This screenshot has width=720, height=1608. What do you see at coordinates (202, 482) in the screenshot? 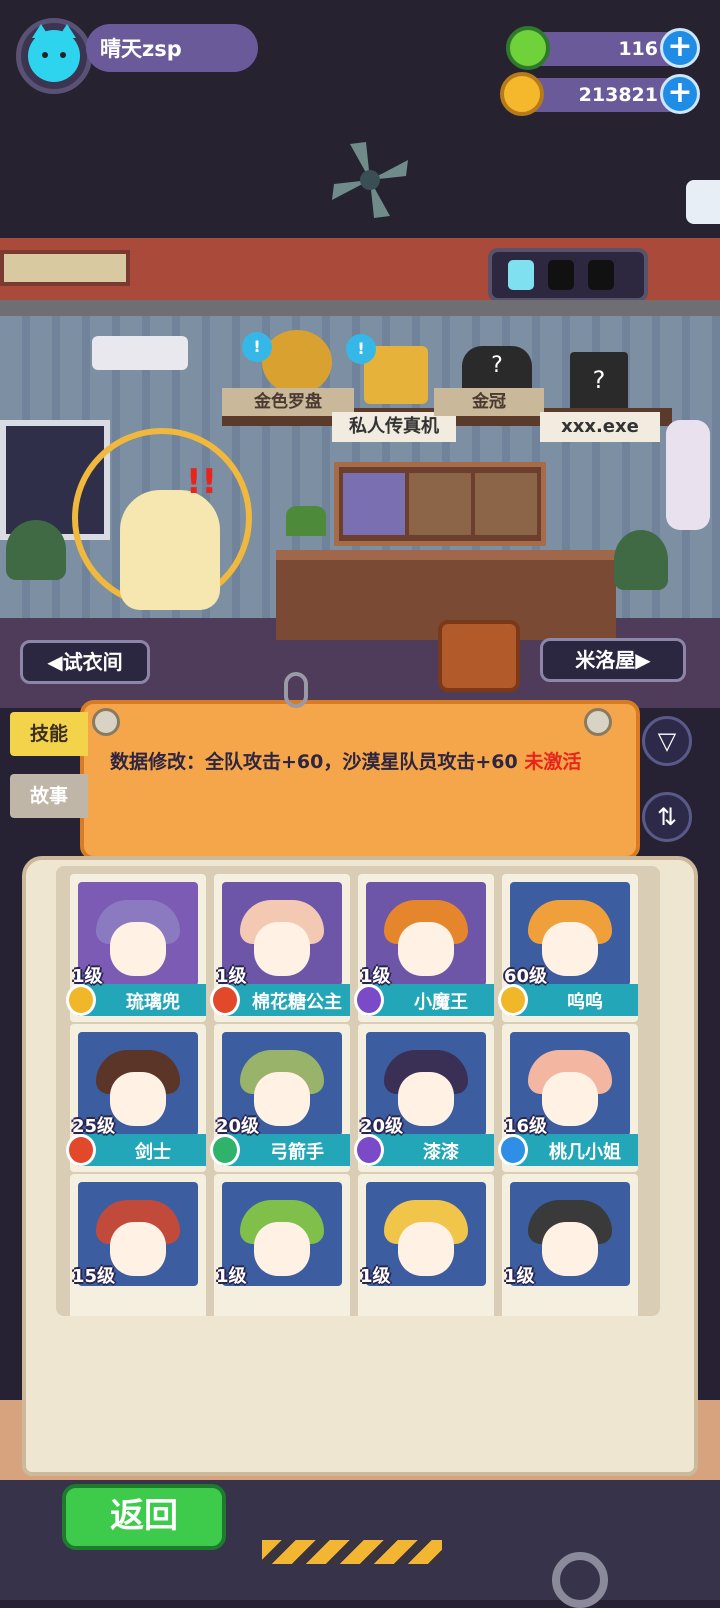
I see `exclamation-icon: !!` at bounding box center [202, 482].